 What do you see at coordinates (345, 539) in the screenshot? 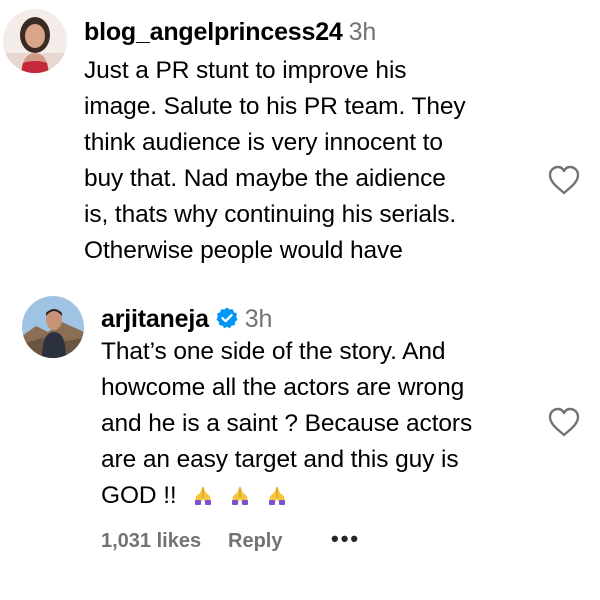
I see `more-options-icon: •••` at bounding box center [345, 539].